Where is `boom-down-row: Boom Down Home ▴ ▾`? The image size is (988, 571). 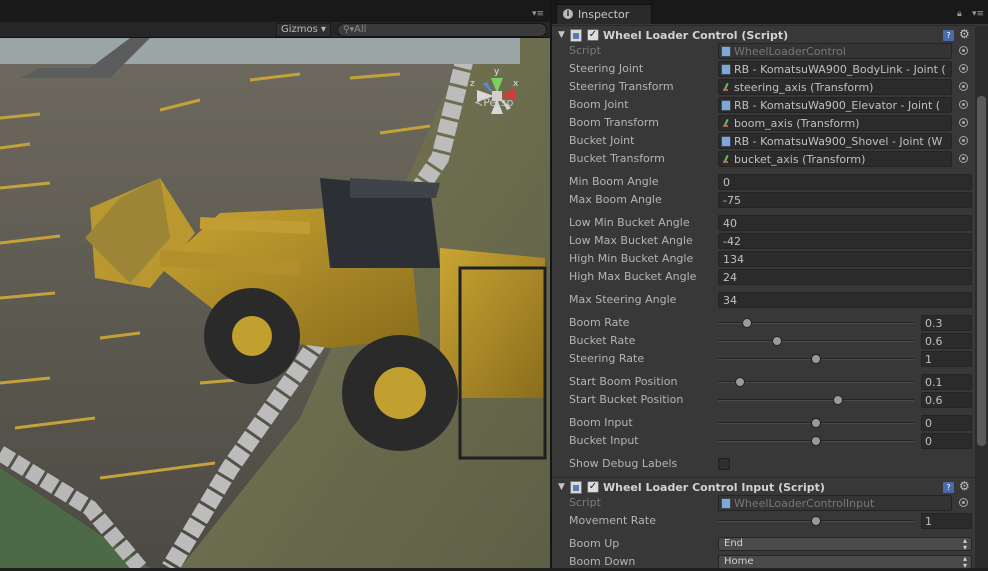
boom-down-row: Boom Down Home ▴ ▾ is located at coordinates (763, 562).